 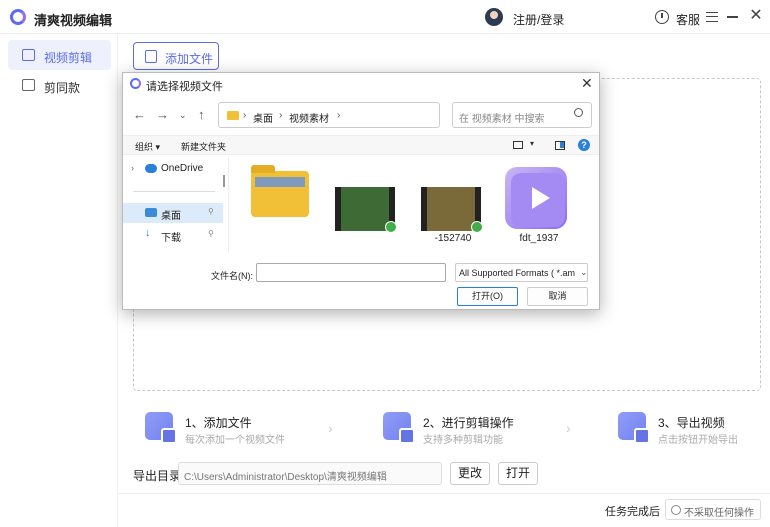 What do you see at coordinates (578, 112) in the screenshot?
I see `search-icon` at bounding box center [578, 112].